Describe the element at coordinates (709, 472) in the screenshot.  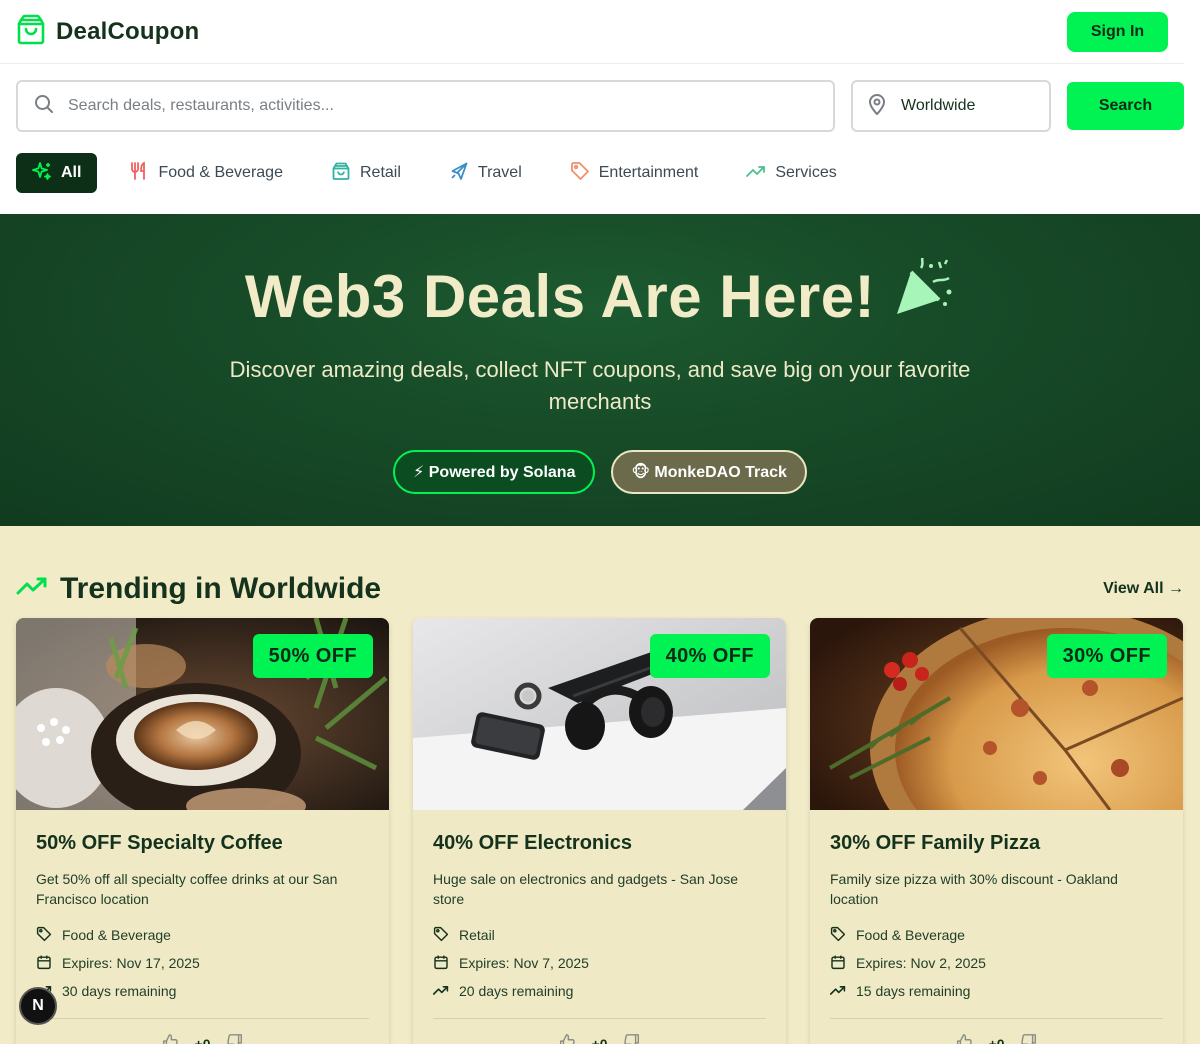
I see `monkedao-pill: 🐵 MonkeDAO Track` at that location.